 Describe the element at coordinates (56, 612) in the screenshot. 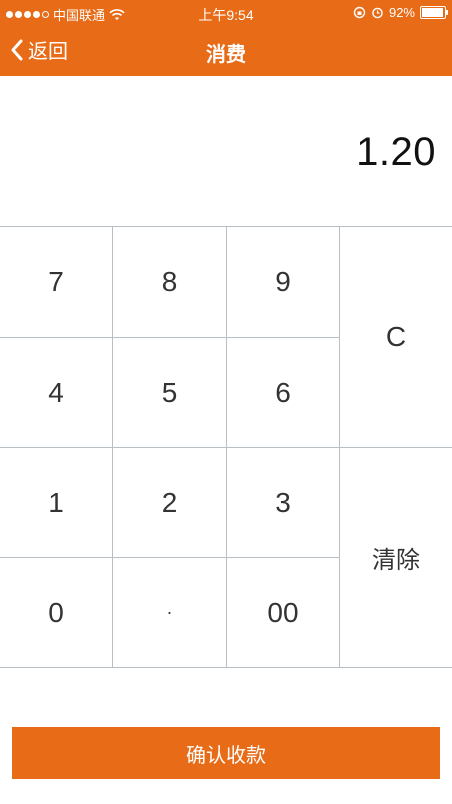

I see `key-0: 0` at that location.